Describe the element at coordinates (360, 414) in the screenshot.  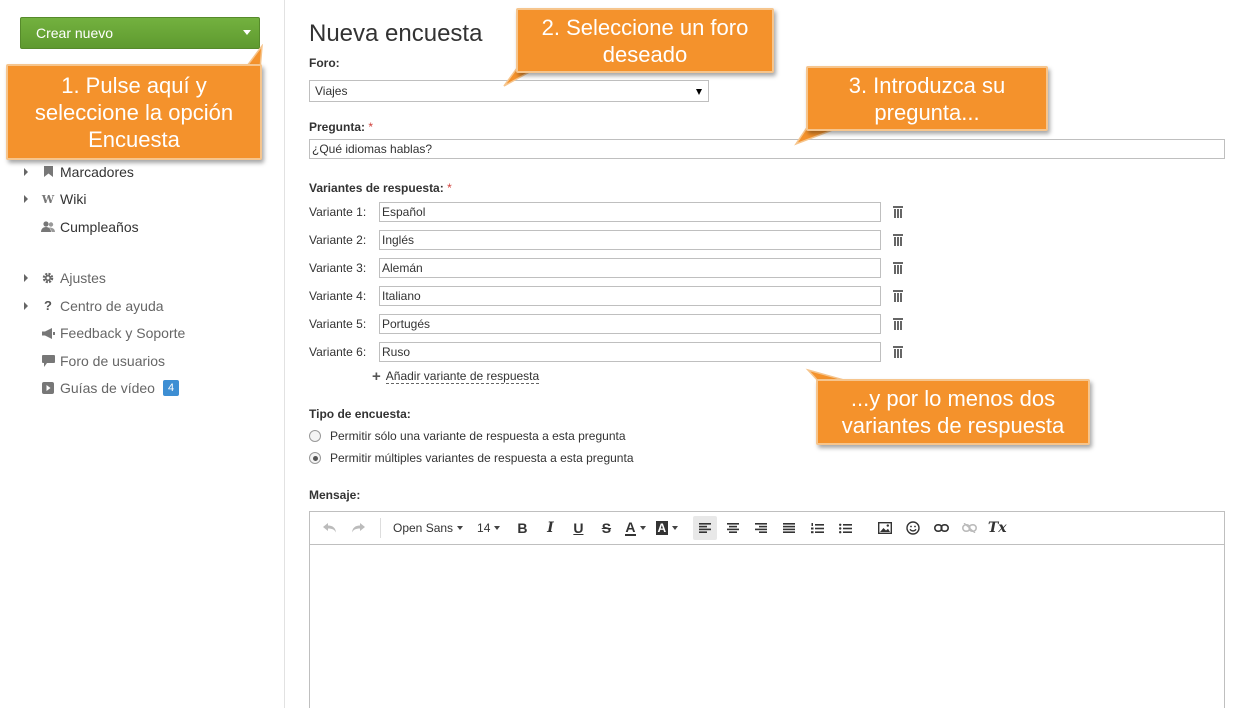
I see `poll-type-label: Tipo de encuesta:` at that location.